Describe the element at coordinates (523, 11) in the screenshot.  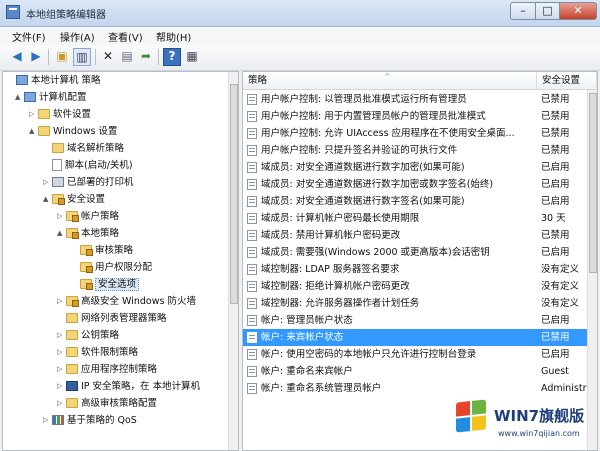
I see `minimize-button: –` at that location.